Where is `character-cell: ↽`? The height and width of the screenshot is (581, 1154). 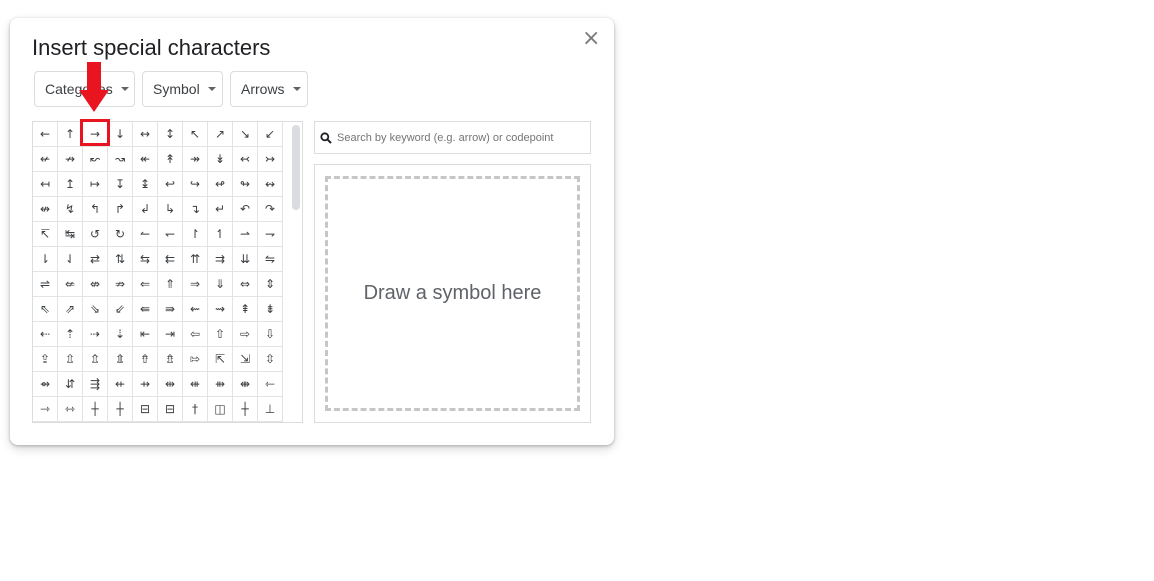
character-cell: ↽ is located at coordinates (170, 234).